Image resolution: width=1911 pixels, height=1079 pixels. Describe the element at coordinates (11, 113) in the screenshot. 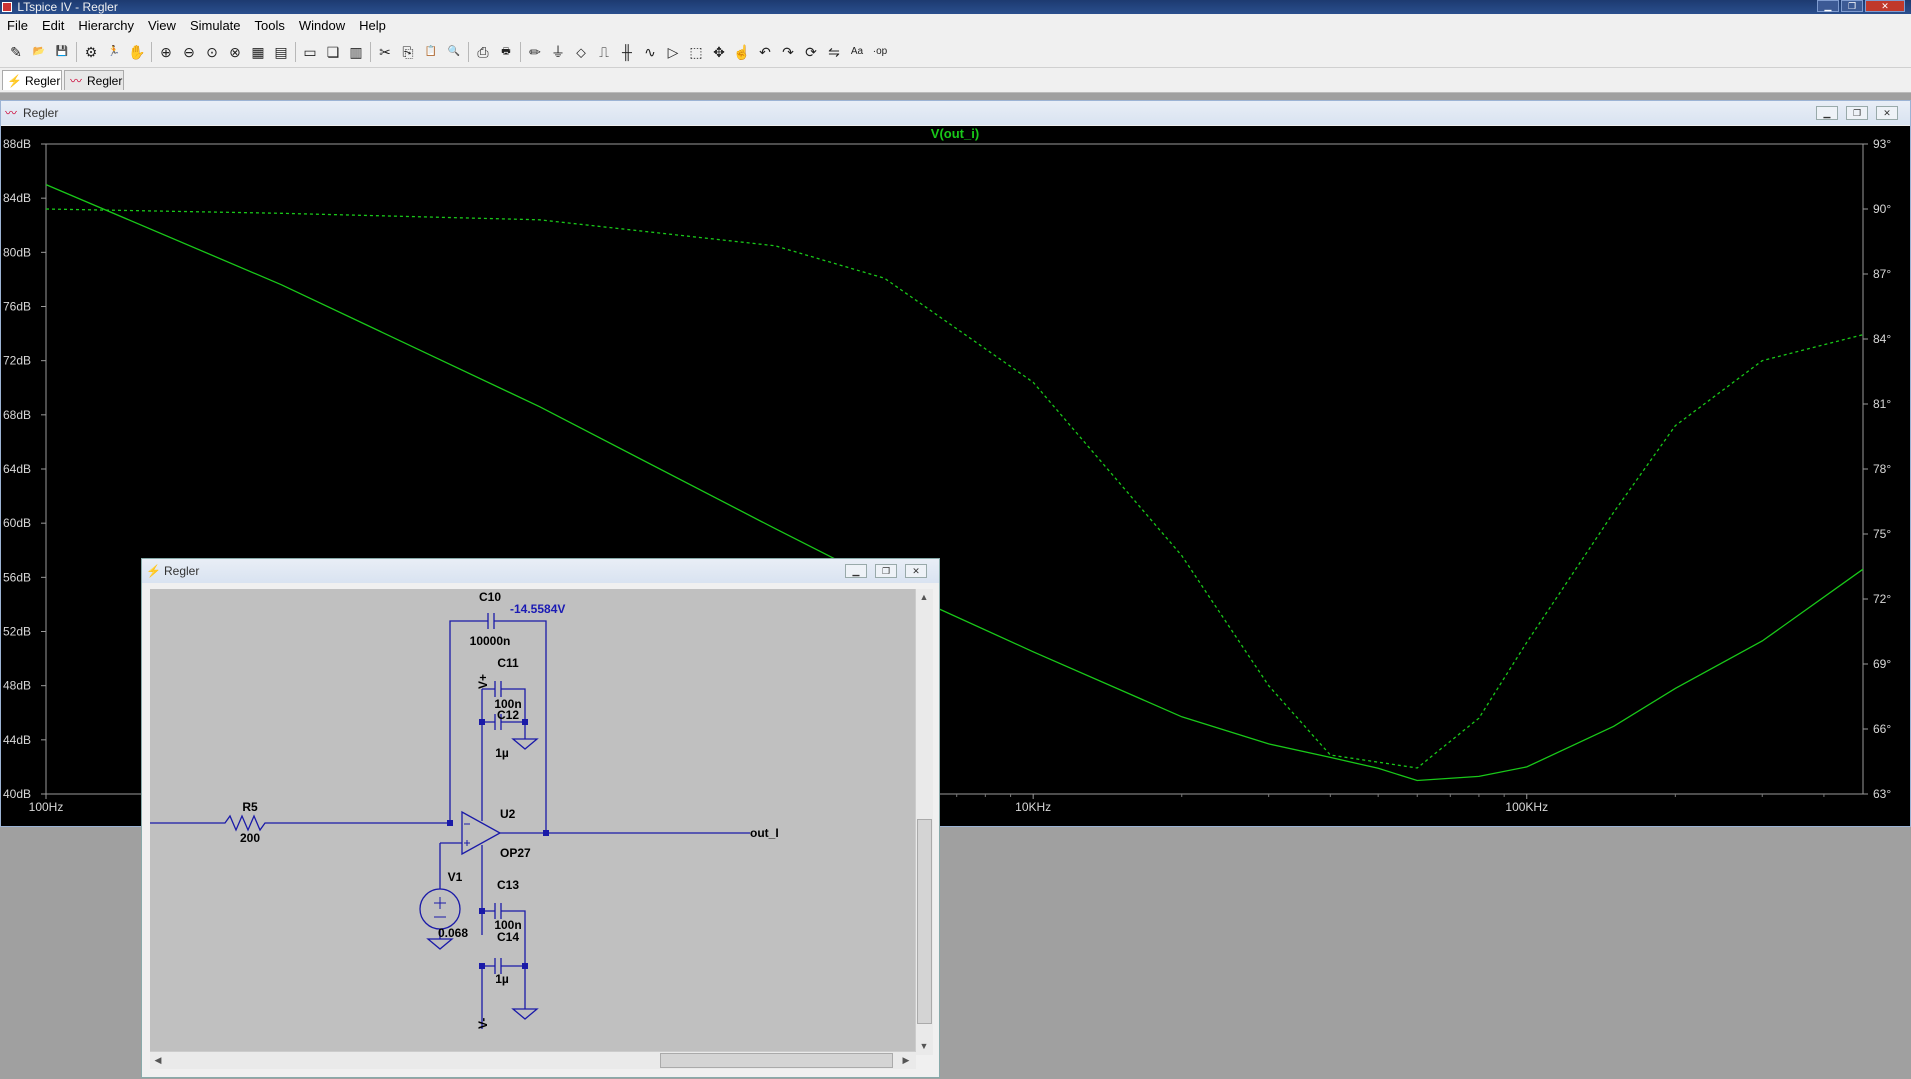

I see `waveform-icon: 〰` at that location.